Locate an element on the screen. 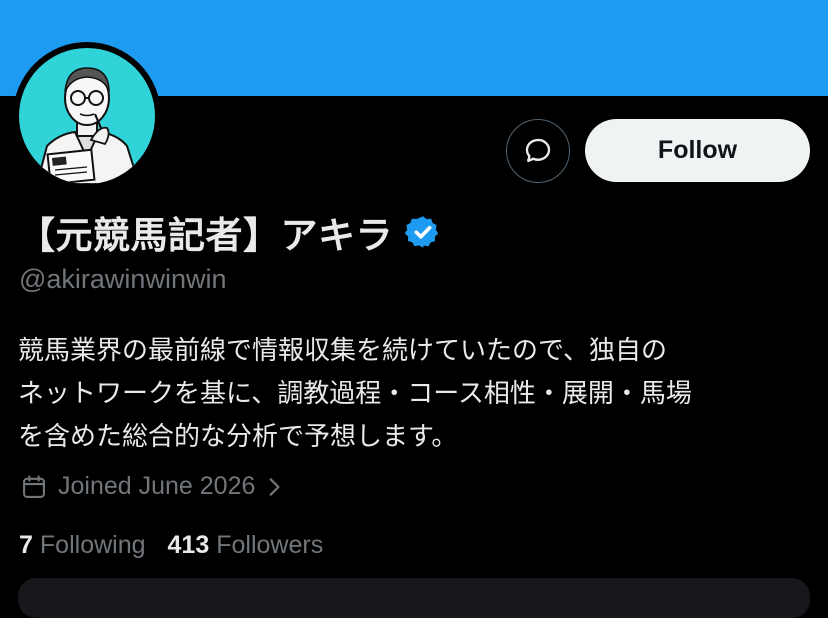  display-name: 【元競馬記者】アキラ is located at coordinates (205, 235).